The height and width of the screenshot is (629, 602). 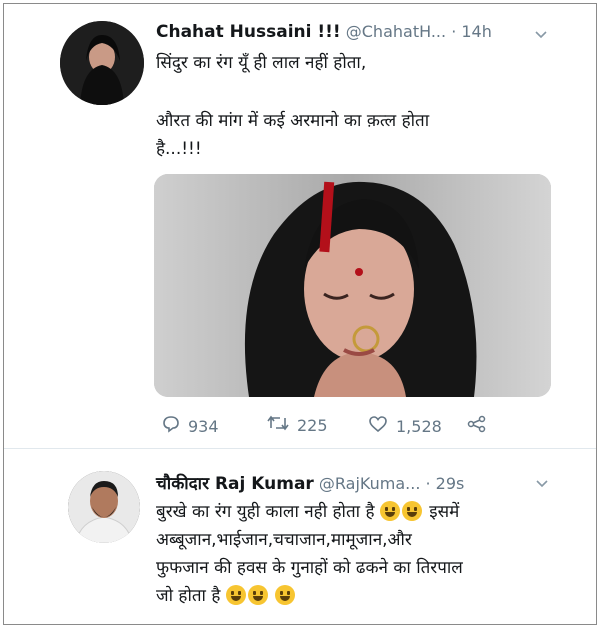 I want to click on reply-icon, so click(x=171, y=426).